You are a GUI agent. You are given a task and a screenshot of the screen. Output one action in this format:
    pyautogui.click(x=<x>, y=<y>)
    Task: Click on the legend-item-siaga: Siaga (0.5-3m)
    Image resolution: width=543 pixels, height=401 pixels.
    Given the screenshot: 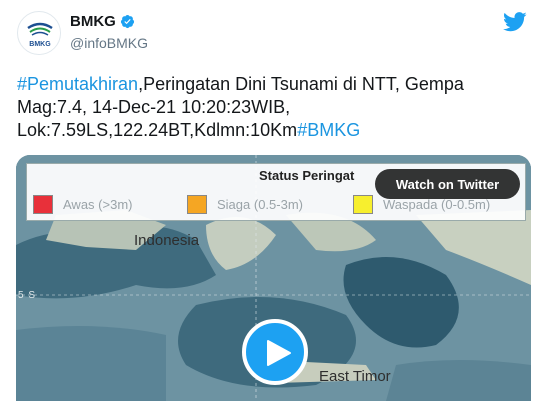 What is the action you would take?
    pyautogui.click(x=245, y=204)
    